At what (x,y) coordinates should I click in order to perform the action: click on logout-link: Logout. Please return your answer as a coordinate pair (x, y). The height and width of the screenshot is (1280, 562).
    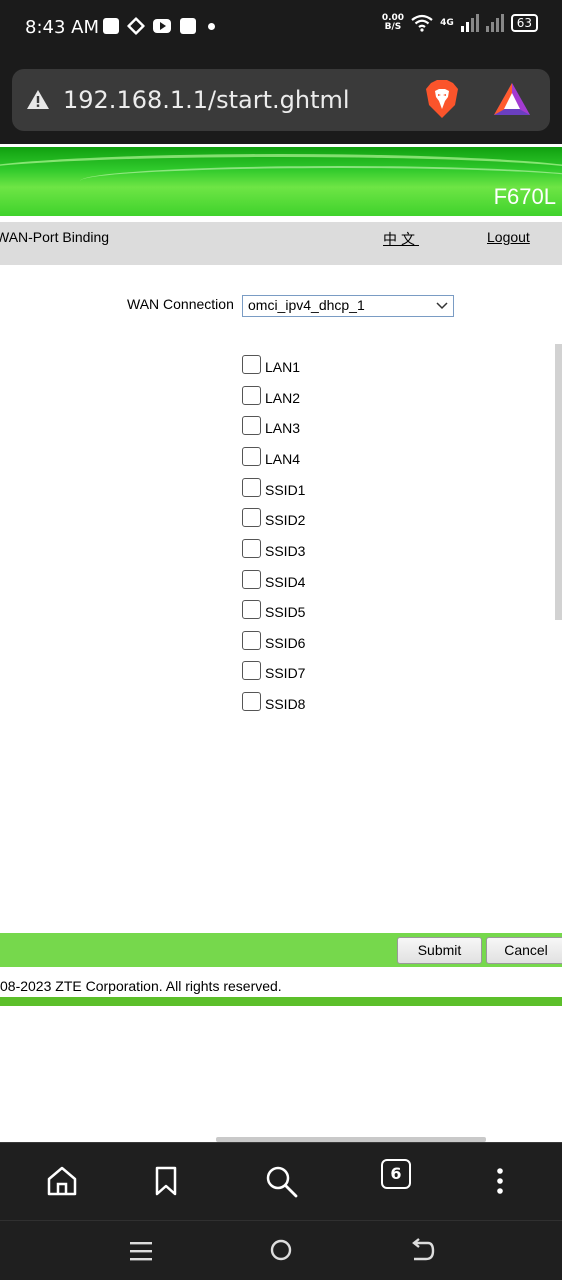
    Looking at the image, I should click on (508, 237).